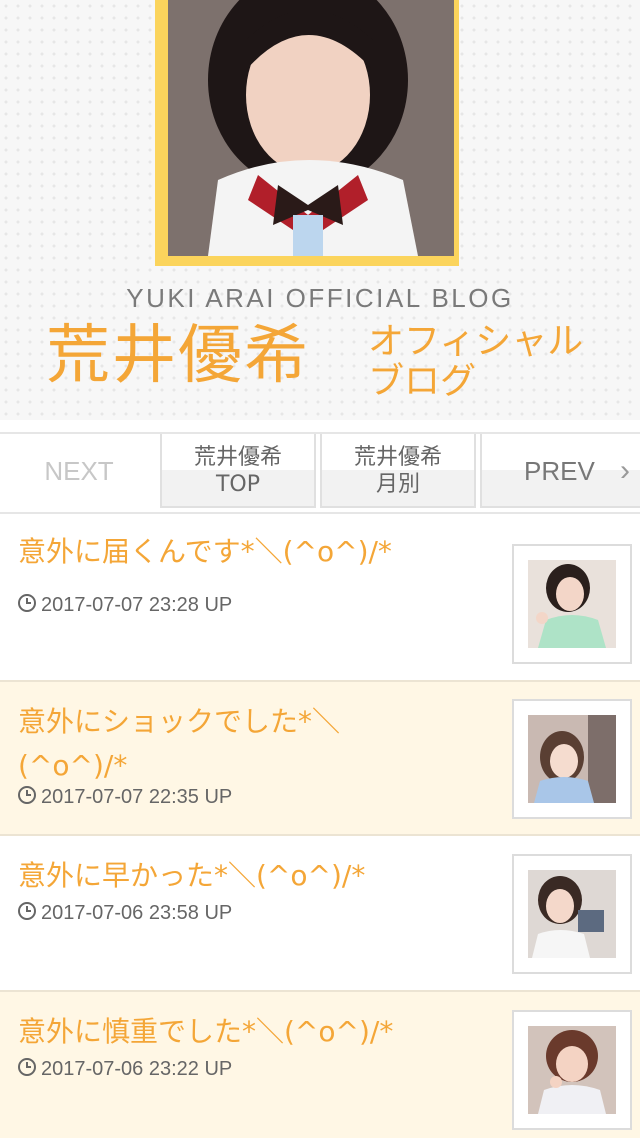  What do you see at coordinates (137, 605) in the screenshot?
I see `post-date-text: 2017-07-07 23:28 UP` at bounding box center [137, 605].